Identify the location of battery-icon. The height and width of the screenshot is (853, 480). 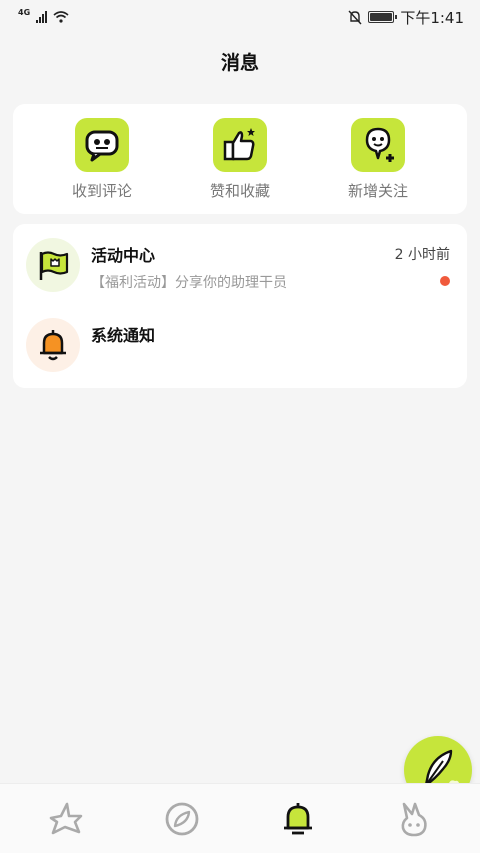
(383, 17).